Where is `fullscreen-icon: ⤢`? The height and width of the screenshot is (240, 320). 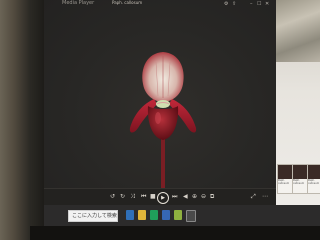 fullscreen-icon: ⤢ is located at coordinates (253, 197).